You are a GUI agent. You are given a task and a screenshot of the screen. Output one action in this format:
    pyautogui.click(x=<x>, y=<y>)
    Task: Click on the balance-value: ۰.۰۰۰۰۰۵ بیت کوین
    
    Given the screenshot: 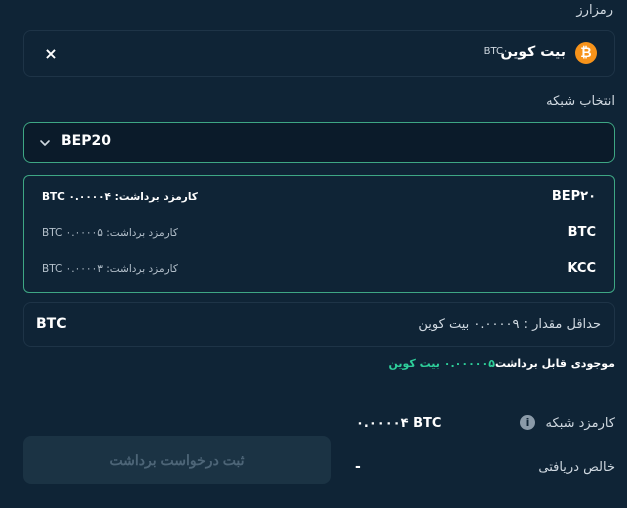 What is the action you would take?
    pyautogui.click(x=441, y=363)
    